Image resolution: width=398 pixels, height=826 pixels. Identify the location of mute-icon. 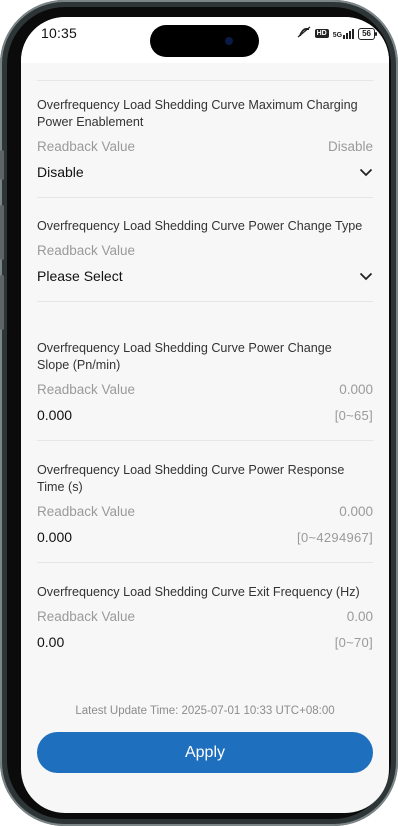
(304, 33).